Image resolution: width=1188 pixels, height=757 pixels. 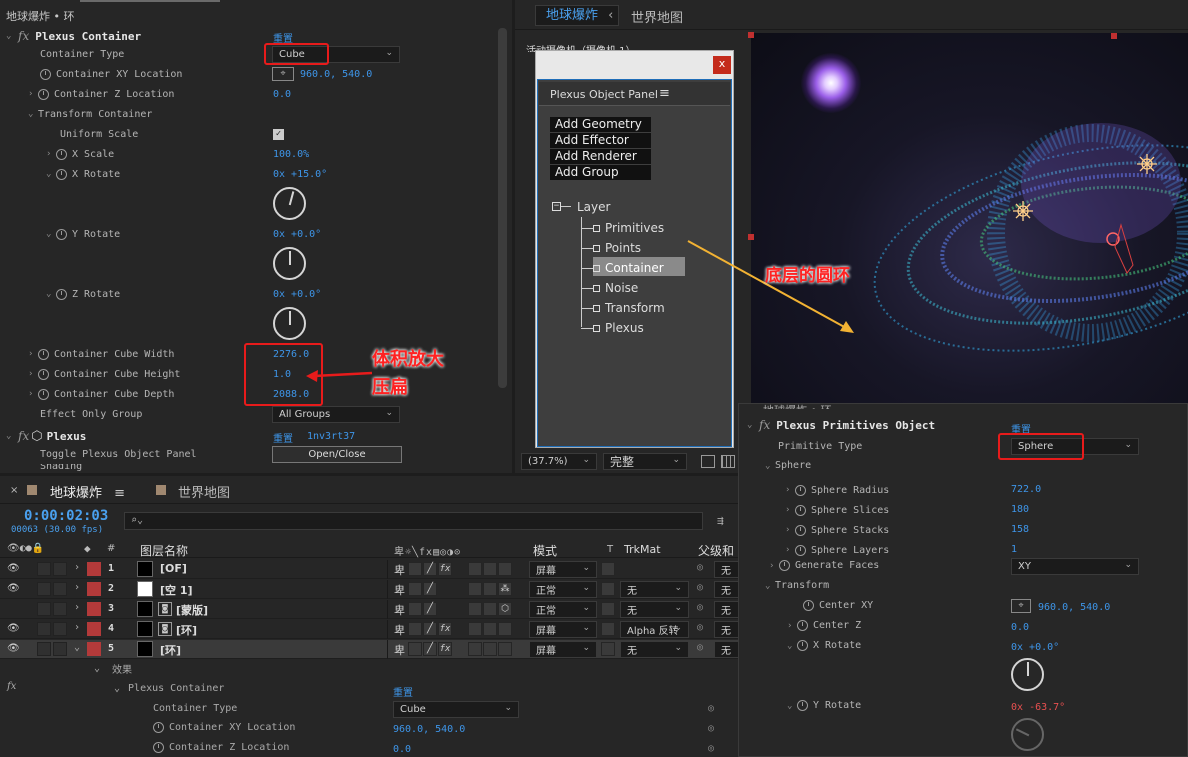 What do you see at coordinates (1020, 529) in the screenshot?
I see `sphere-param-value: 158` at bounding box center [1020, 529].